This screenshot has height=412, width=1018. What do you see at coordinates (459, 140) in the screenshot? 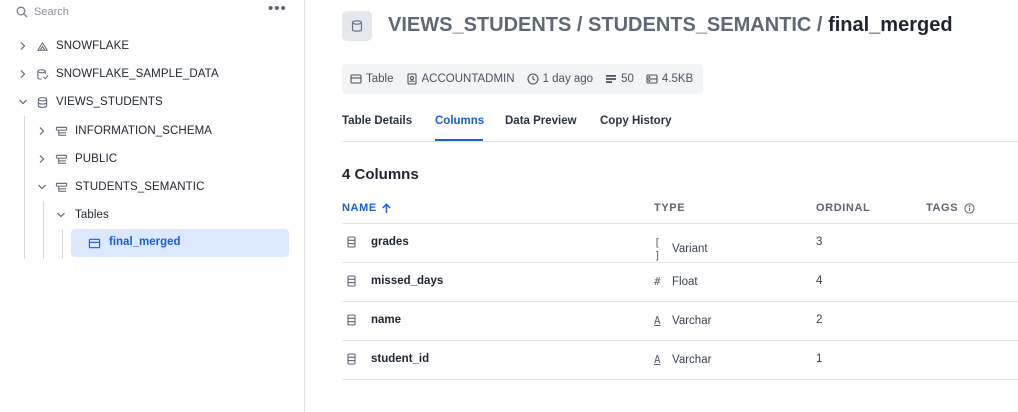
I see `active-tab-indicator` at bounding box center [459, 140].